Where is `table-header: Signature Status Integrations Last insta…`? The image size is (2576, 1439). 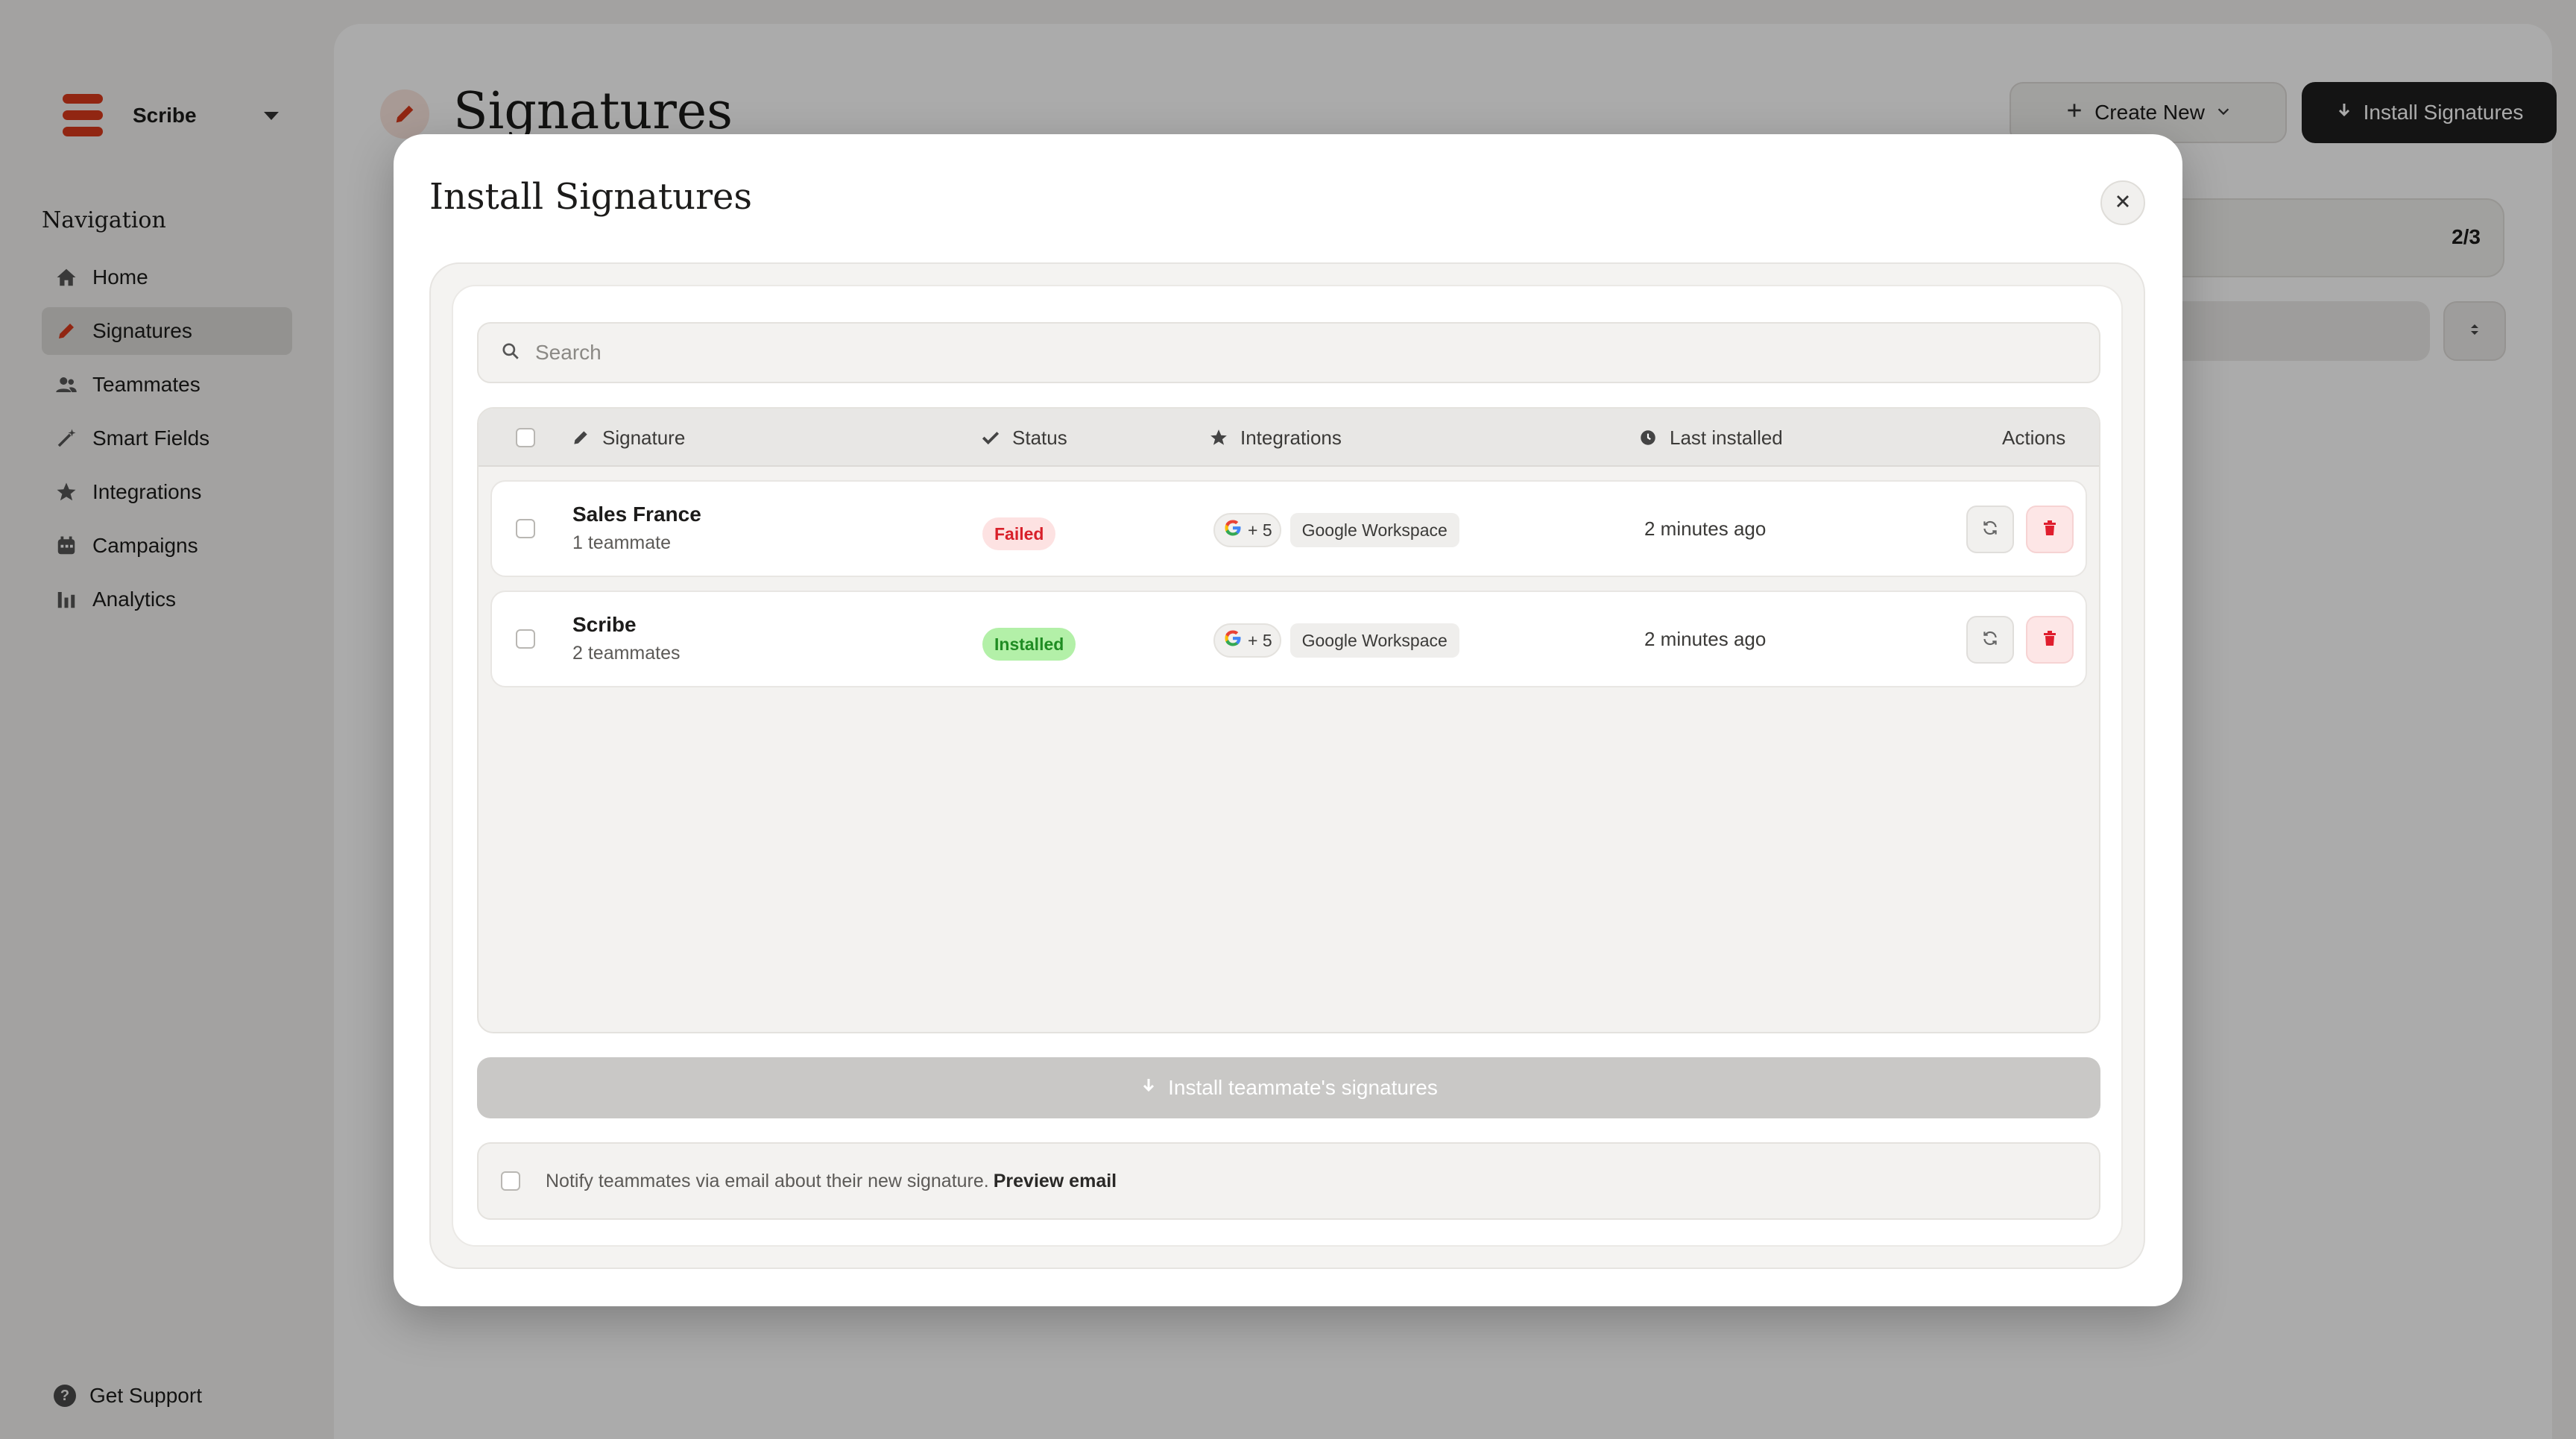 table-header: Signature Status Integrations Last insta… is located at coordinates (1289, 438).